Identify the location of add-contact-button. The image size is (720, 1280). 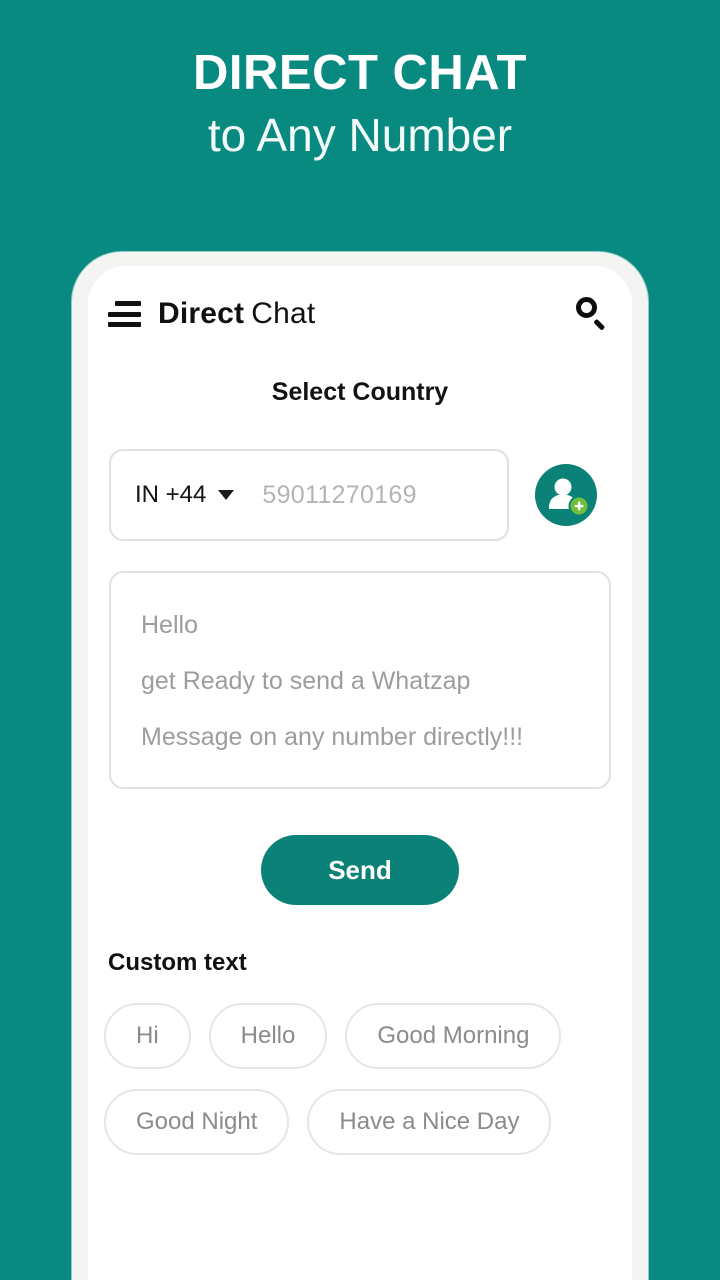
(566, 495).